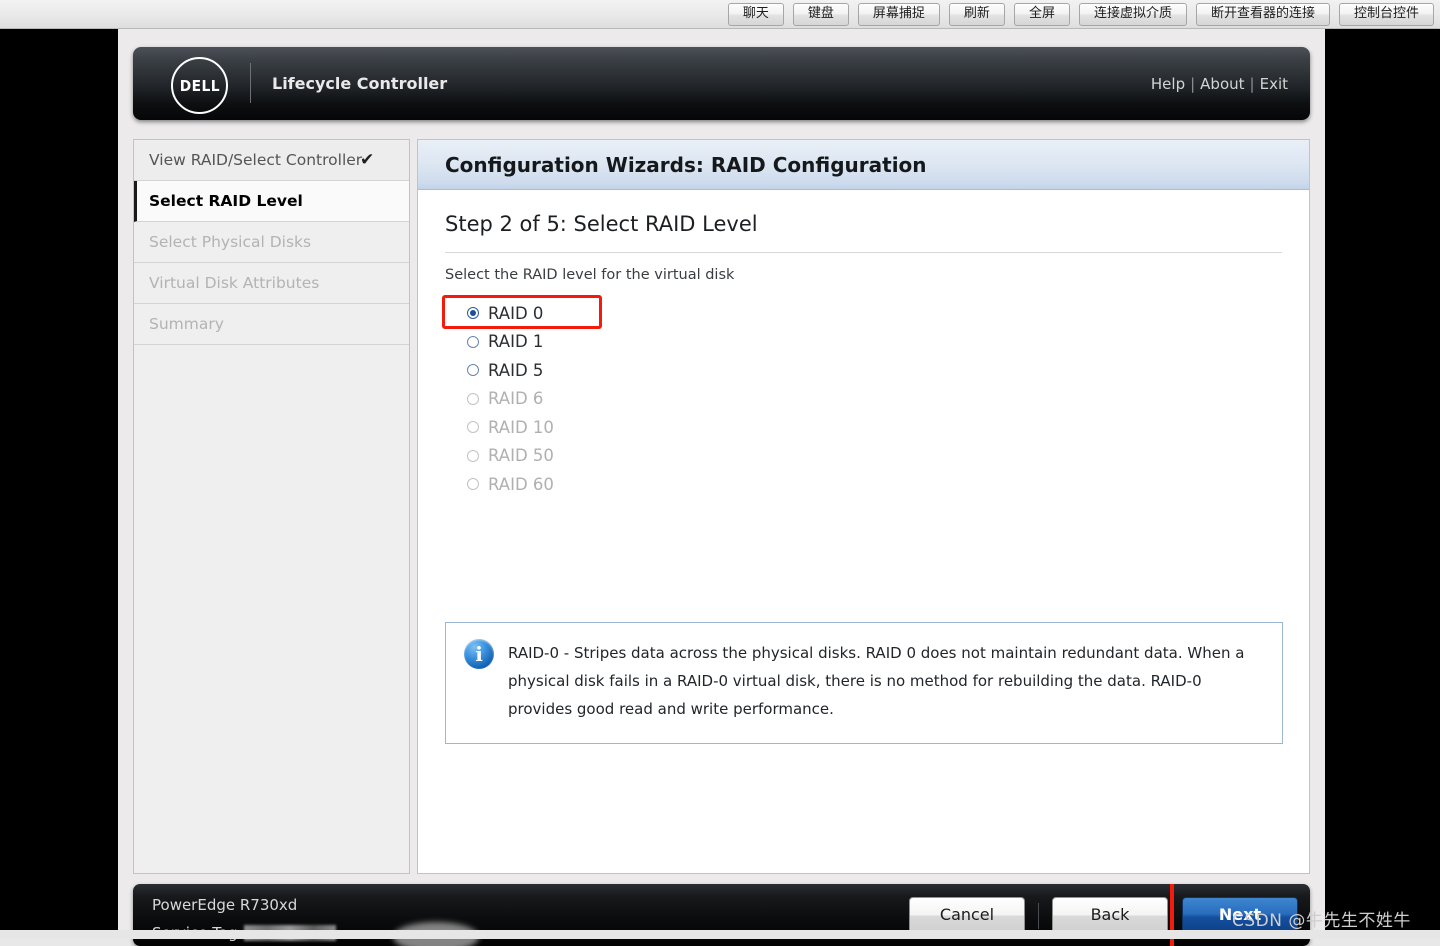 The width and height of the screenshot is (1440, 946). Describe the element at coordinates (601, 224) in the screenshot. I see `step-title: Step 2 of 5: Select RAID Level` at that location.